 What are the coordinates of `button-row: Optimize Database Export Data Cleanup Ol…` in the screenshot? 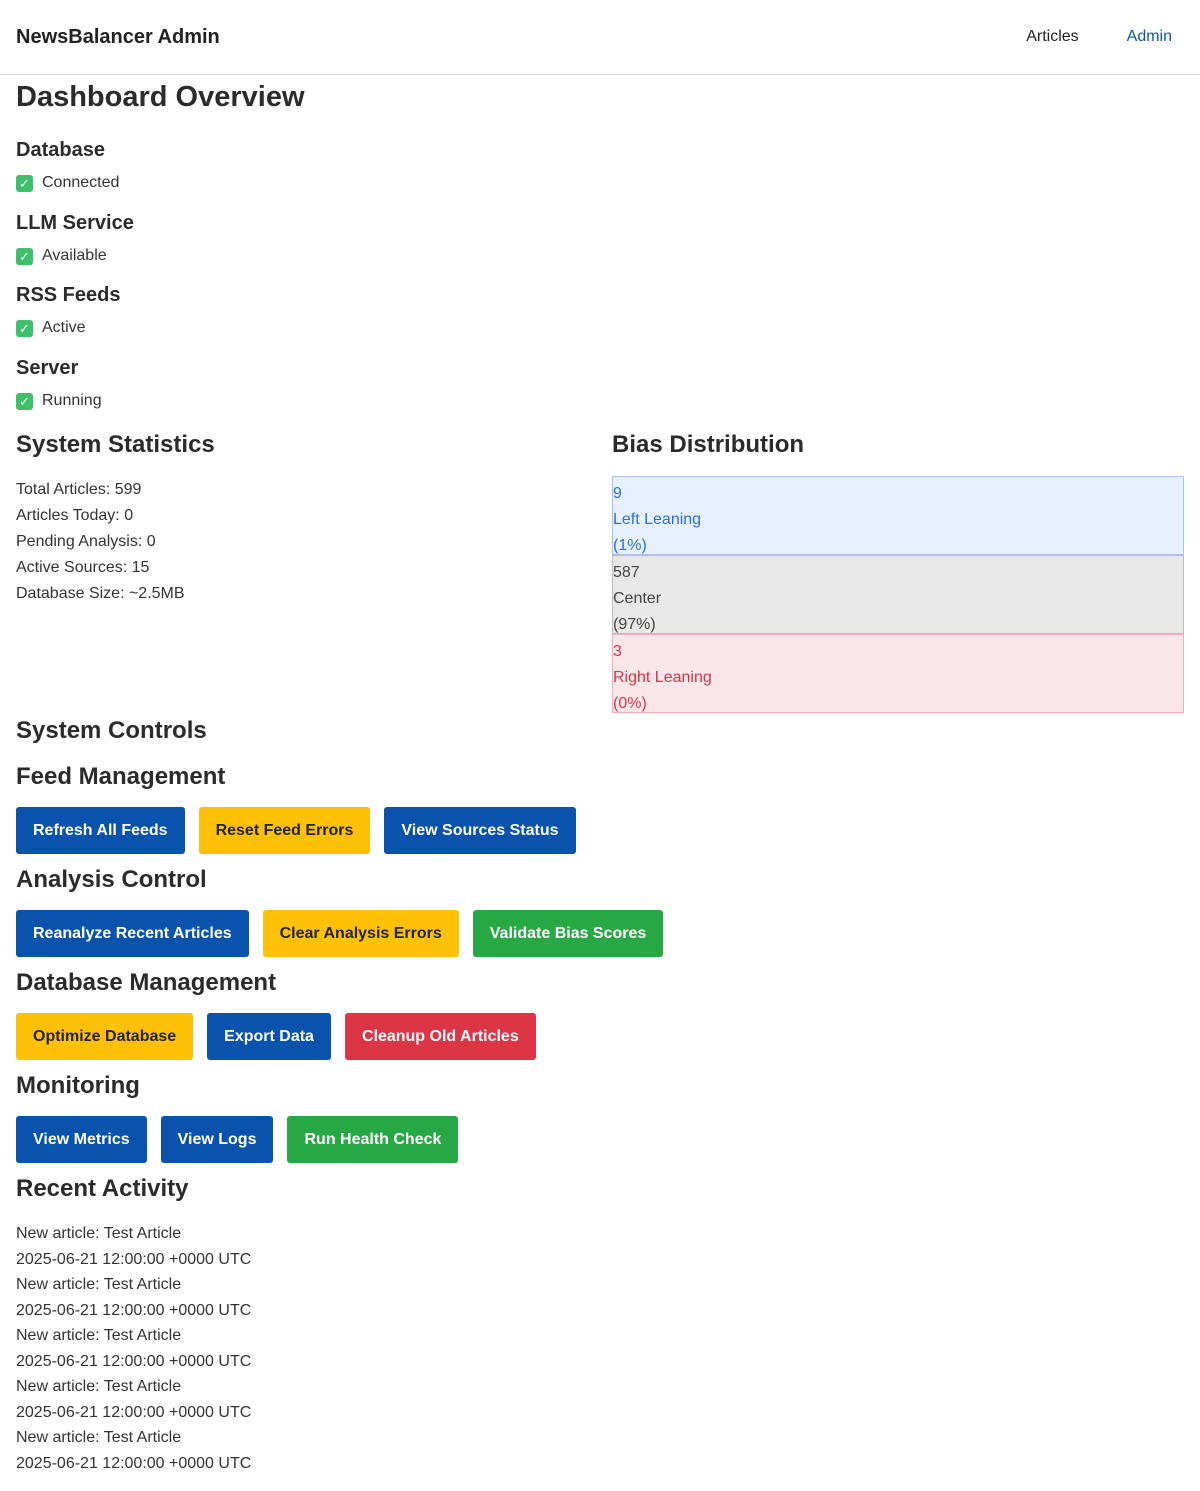 It's located at (600, 1036).